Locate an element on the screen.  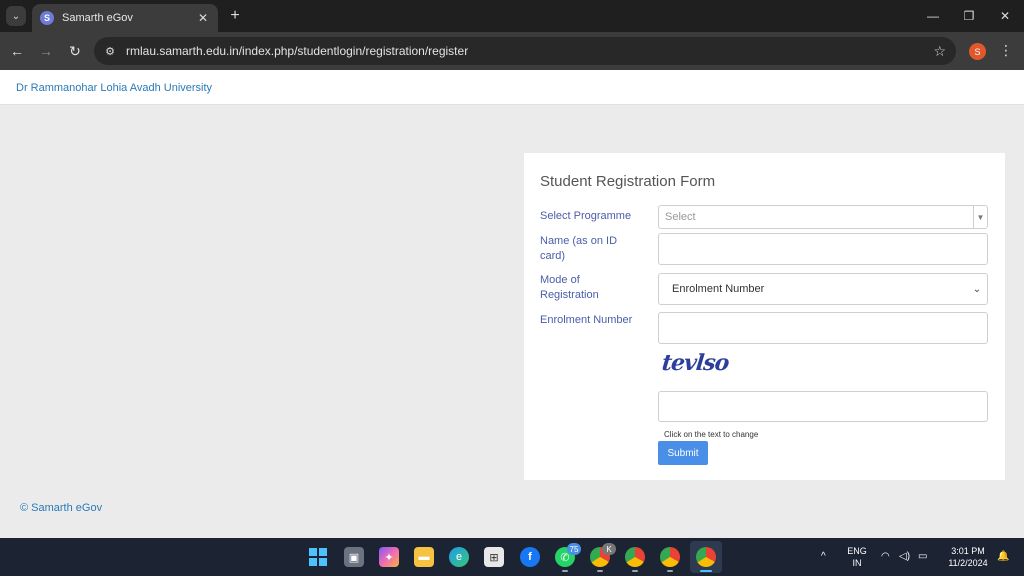
task-view-icon: ▣ is located at coordinates (354, 557).